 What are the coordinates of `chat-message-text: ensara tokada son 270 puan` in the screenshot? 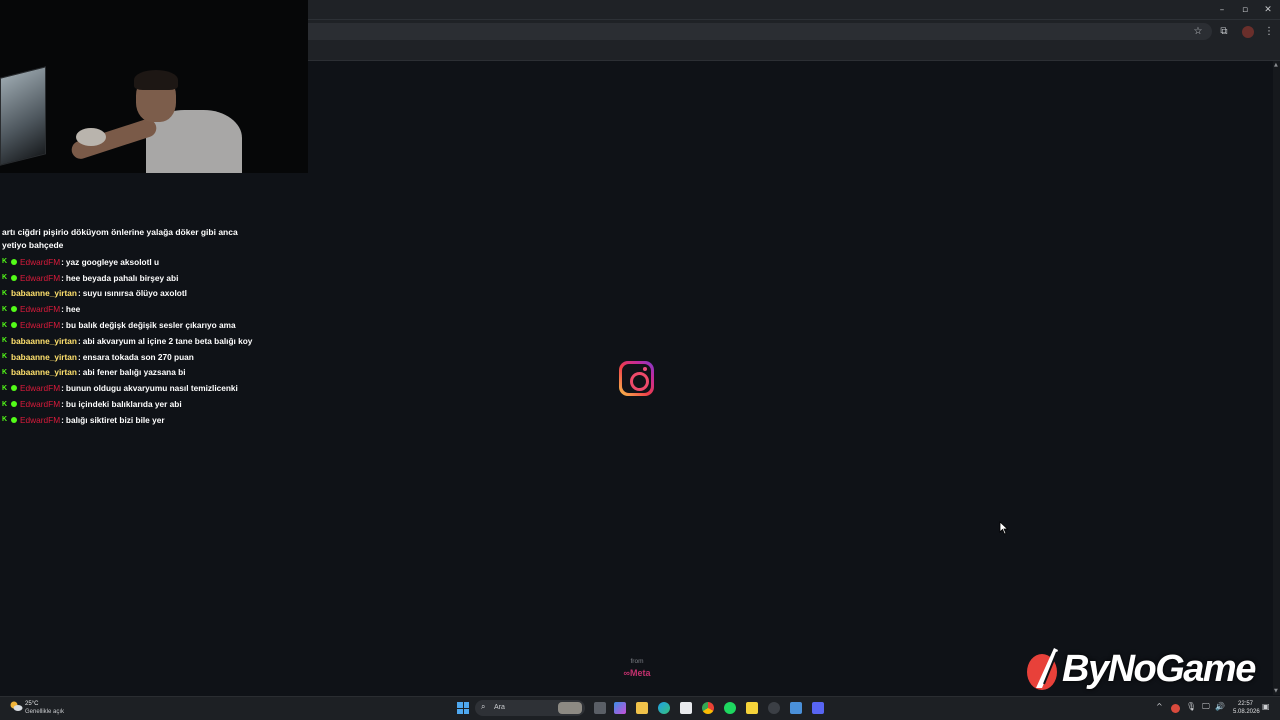 It's located at (138, 356).